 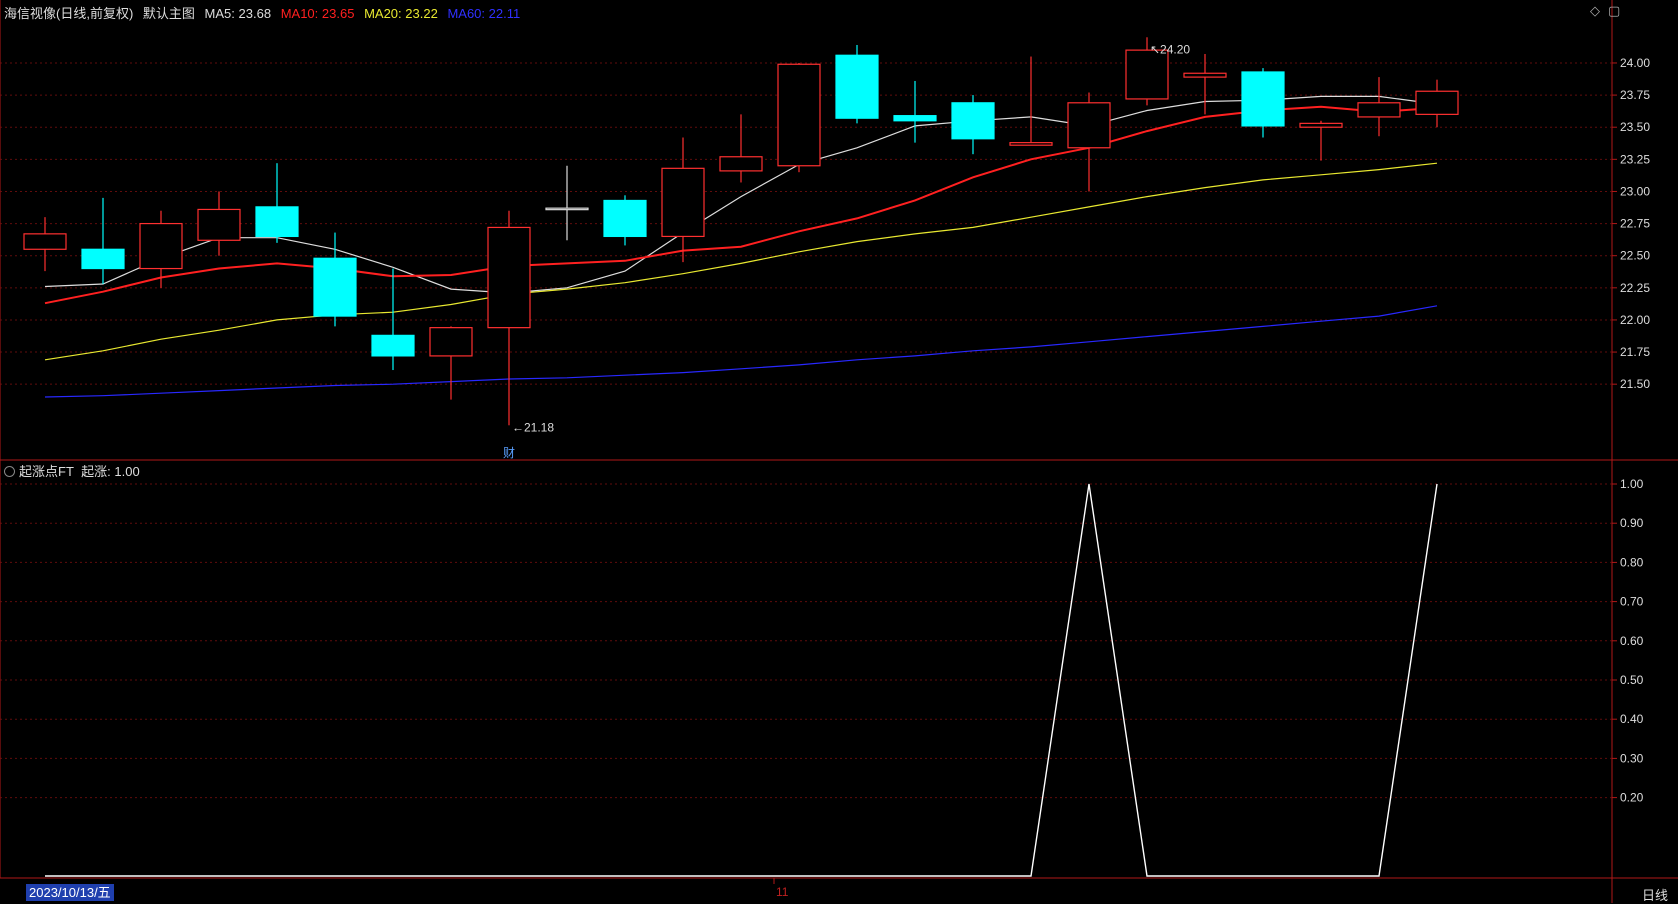 What do you see at coordinates (68, 13) in the screenshot?
I see `stock-title: 海信视像(日线,前复权)` at bounding box center [68, 13].